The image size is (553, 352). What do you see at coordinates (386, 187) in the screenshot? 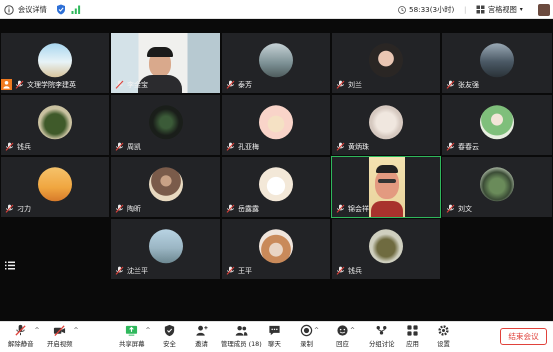
I see `participant-tile: 锦会祥` at bounding box center [386, 187].